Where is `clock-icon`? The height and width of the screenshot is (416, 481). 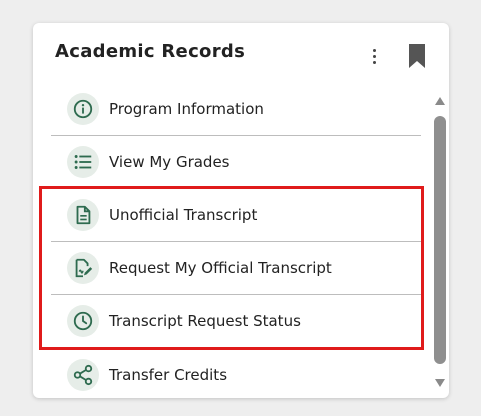
clock-icon is located at coordinates (83, 321).